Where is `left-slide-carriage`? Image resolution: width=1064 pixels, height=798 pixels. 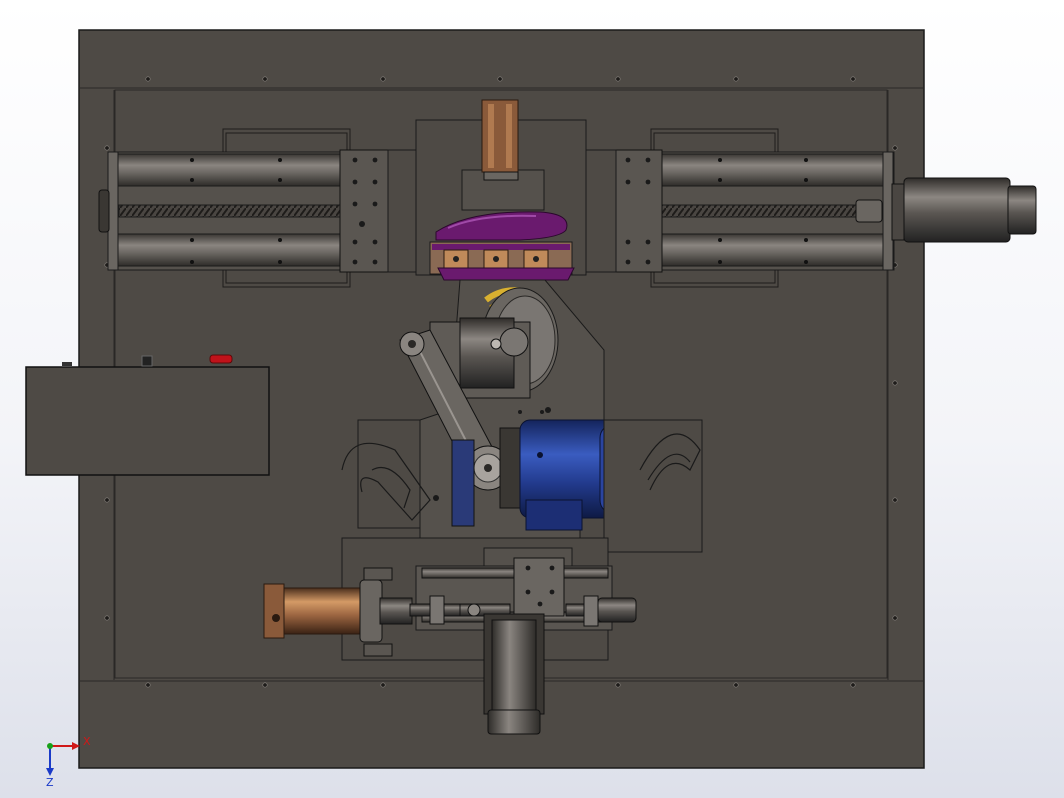
left-slide-carriage is located at coordinates (364, 211).